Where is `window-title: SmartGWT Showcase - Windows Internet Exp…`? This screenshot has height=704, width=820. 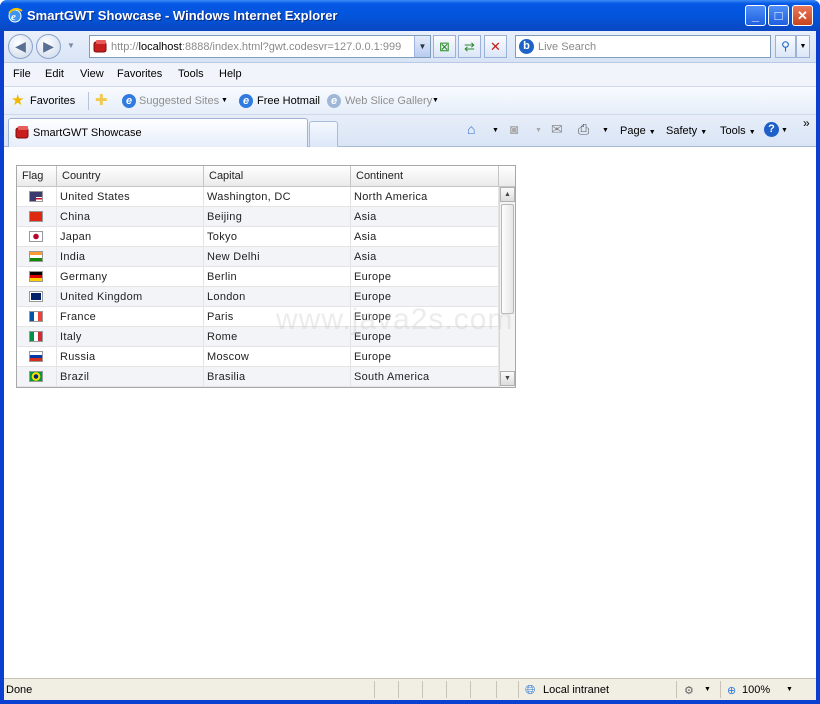 window-title: SmartGWT Showcase - Windows Internet Exp… is located at coordinates (182, 15).